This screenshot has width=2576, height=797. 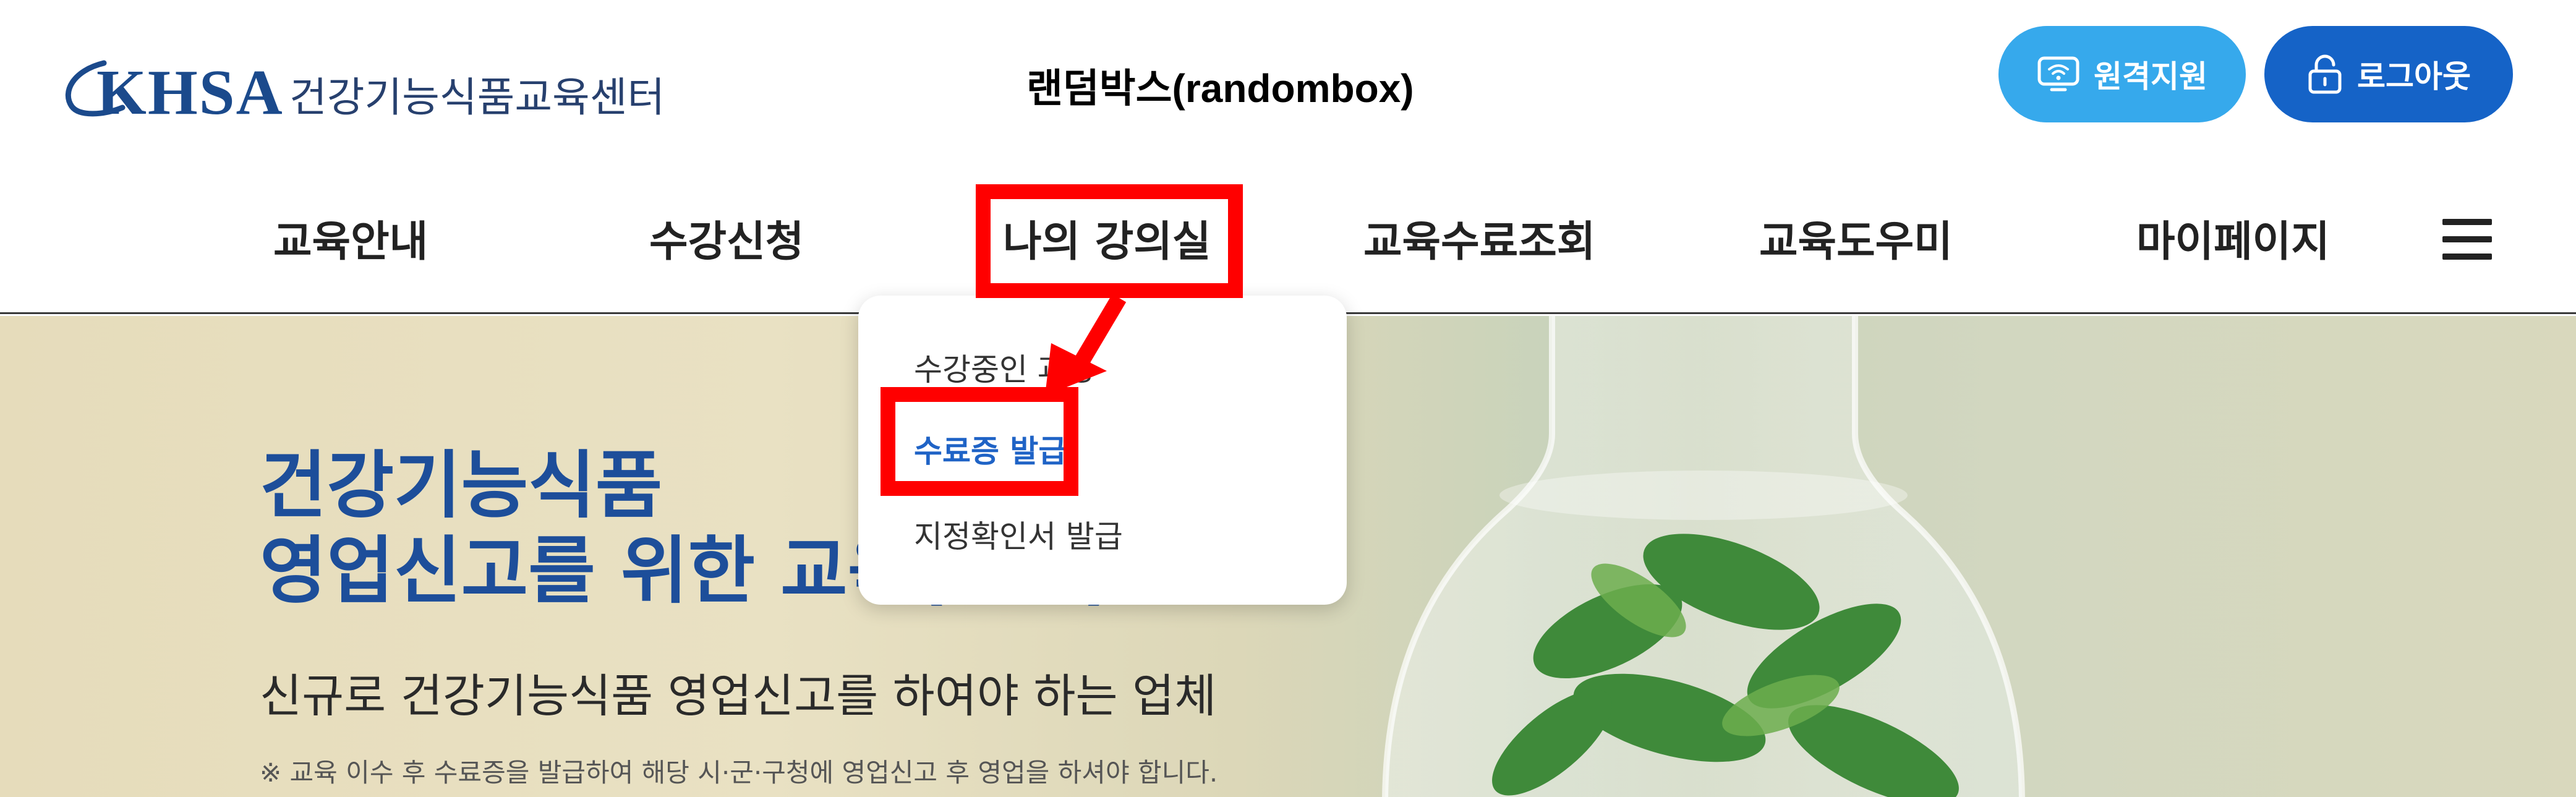 What do you see at coordinates (2467, 239) in the screenshot?
I see `hamburger-menu-icon` at bounding box center [2467, 239].